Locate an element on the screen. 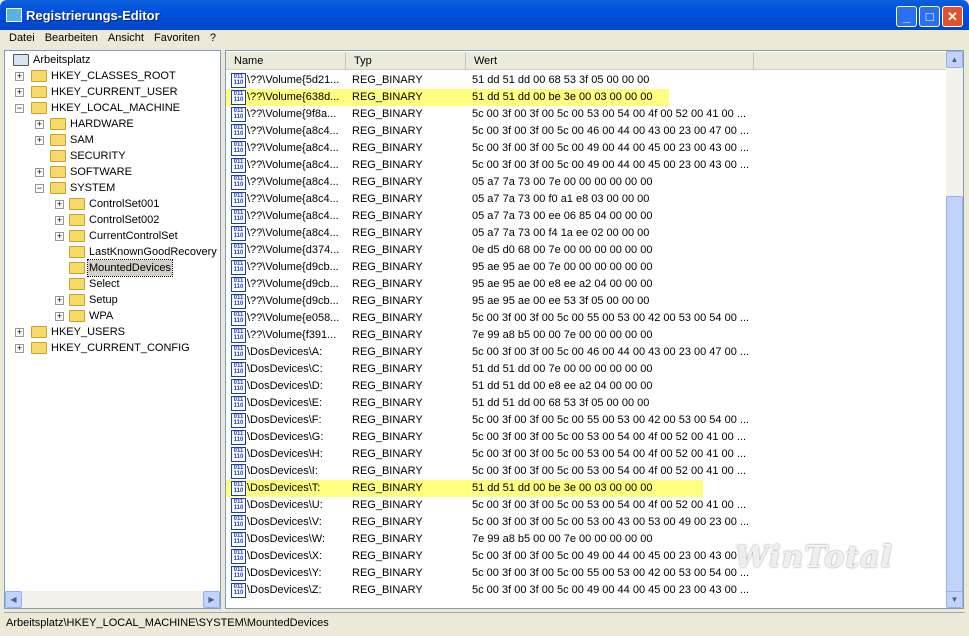 This screenshot has height=636, width=969. scroll-left-button: ◀ is located at coordinates (13, 599).